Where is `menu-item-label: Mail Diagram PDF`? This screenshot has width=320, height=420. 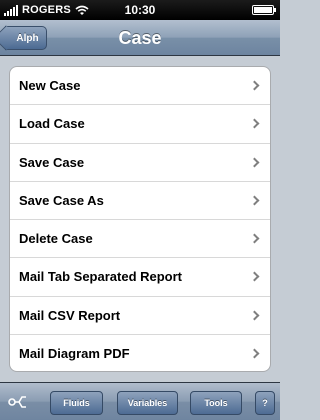
menu-item-label: Mail Diagram PDF is located at coordinates (74, 354).